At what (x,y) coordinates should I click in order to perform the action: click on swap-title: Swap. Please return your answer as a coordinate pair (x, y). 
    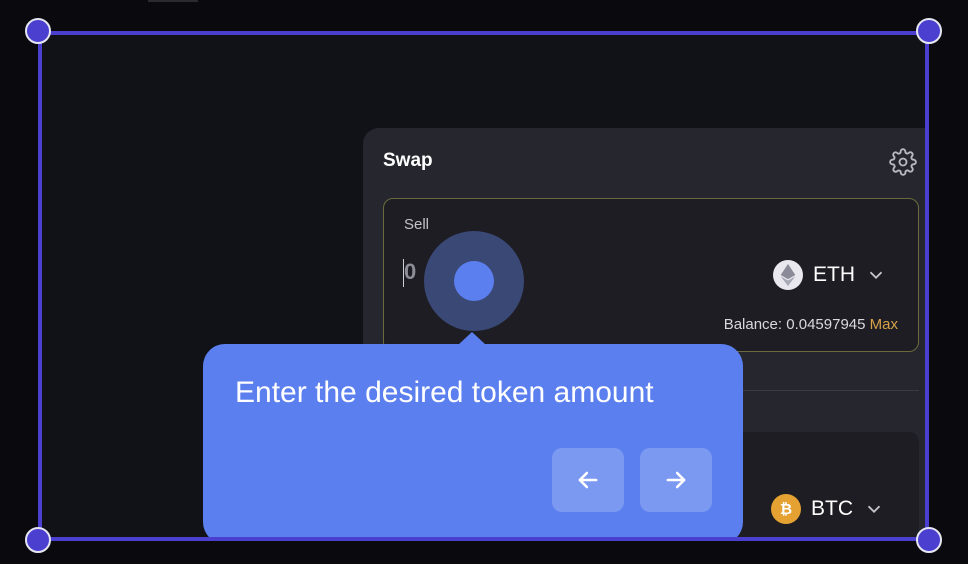
    Looking at the image, I should click on (408, 160).